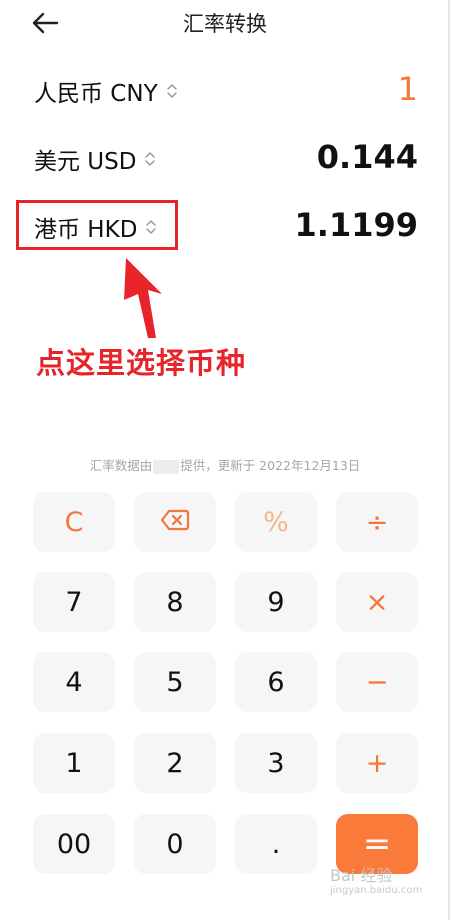  I want to click on key-00: 00, so click(74, 844).